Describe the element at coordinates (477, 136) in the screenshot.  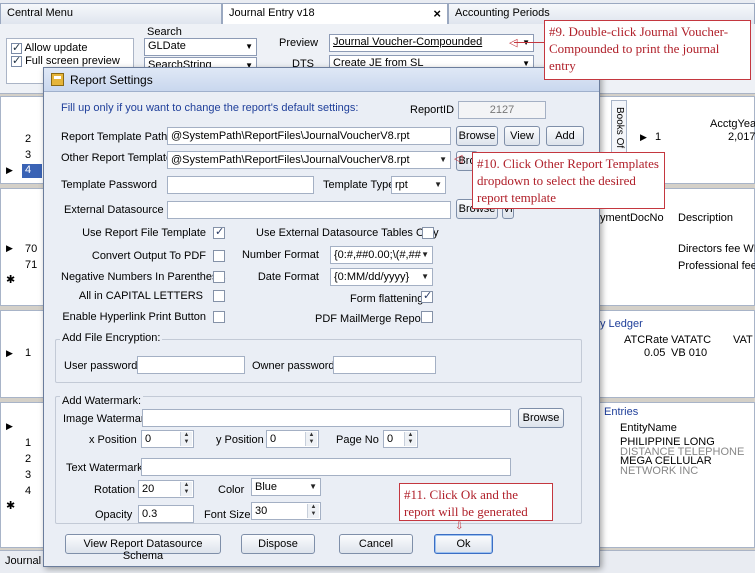
I see `browse-template-button: Browse` at that location.